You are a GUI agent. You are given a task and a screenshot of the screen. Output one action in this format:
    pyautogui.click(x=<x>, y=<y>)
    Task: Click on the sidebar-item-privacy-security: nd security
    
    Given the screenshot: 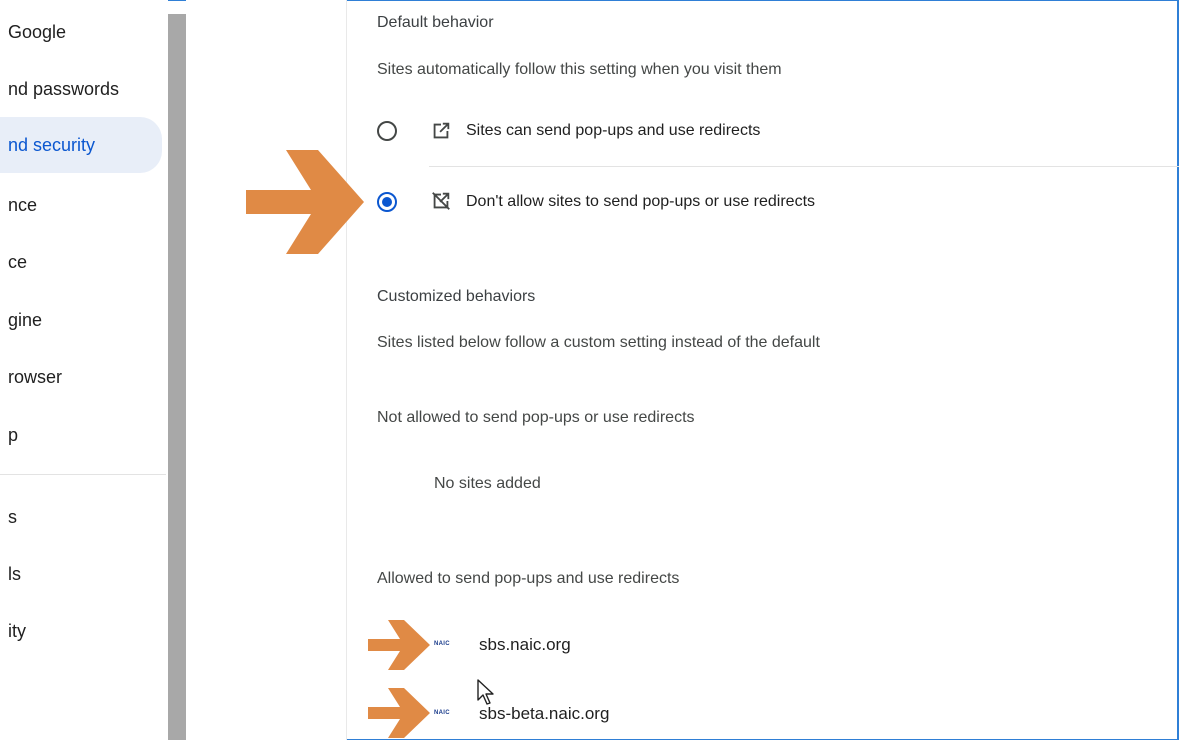 What is the action you would take?
    pyautogui.click(x=81, y=145)
    